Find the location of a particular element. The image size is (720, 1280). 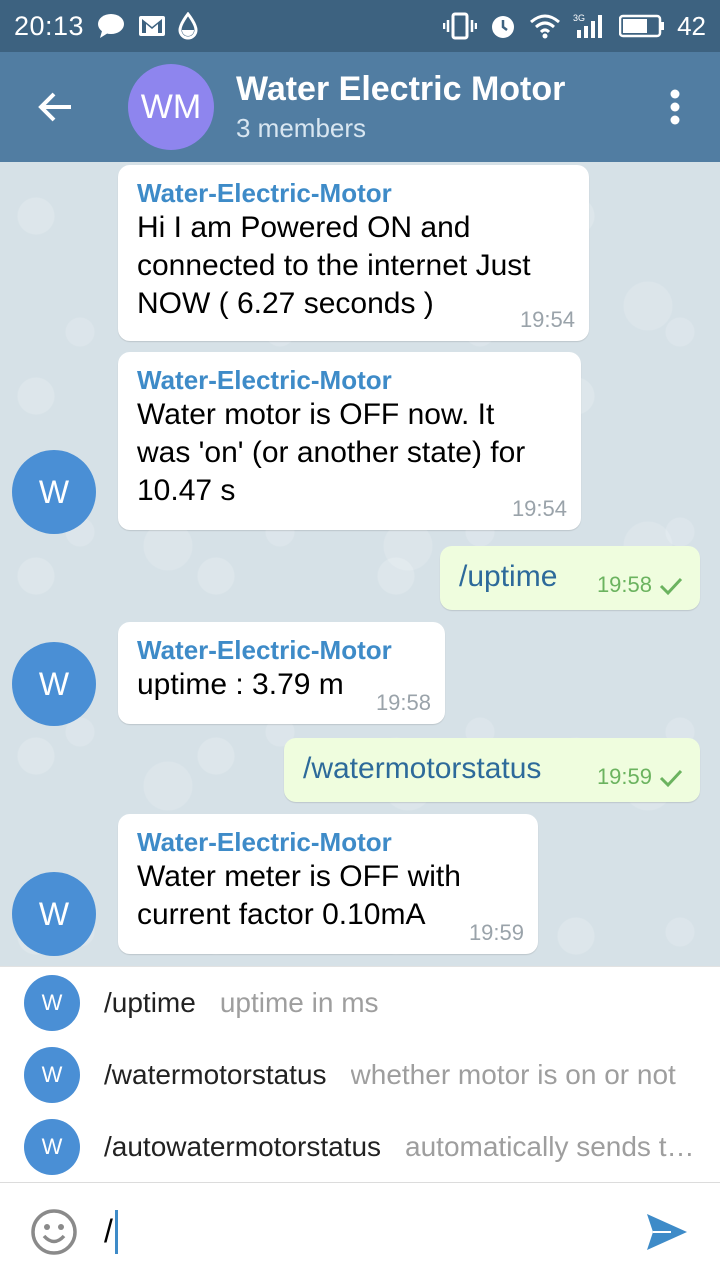

message-input-text: / is located at coordinates (108, 1231).